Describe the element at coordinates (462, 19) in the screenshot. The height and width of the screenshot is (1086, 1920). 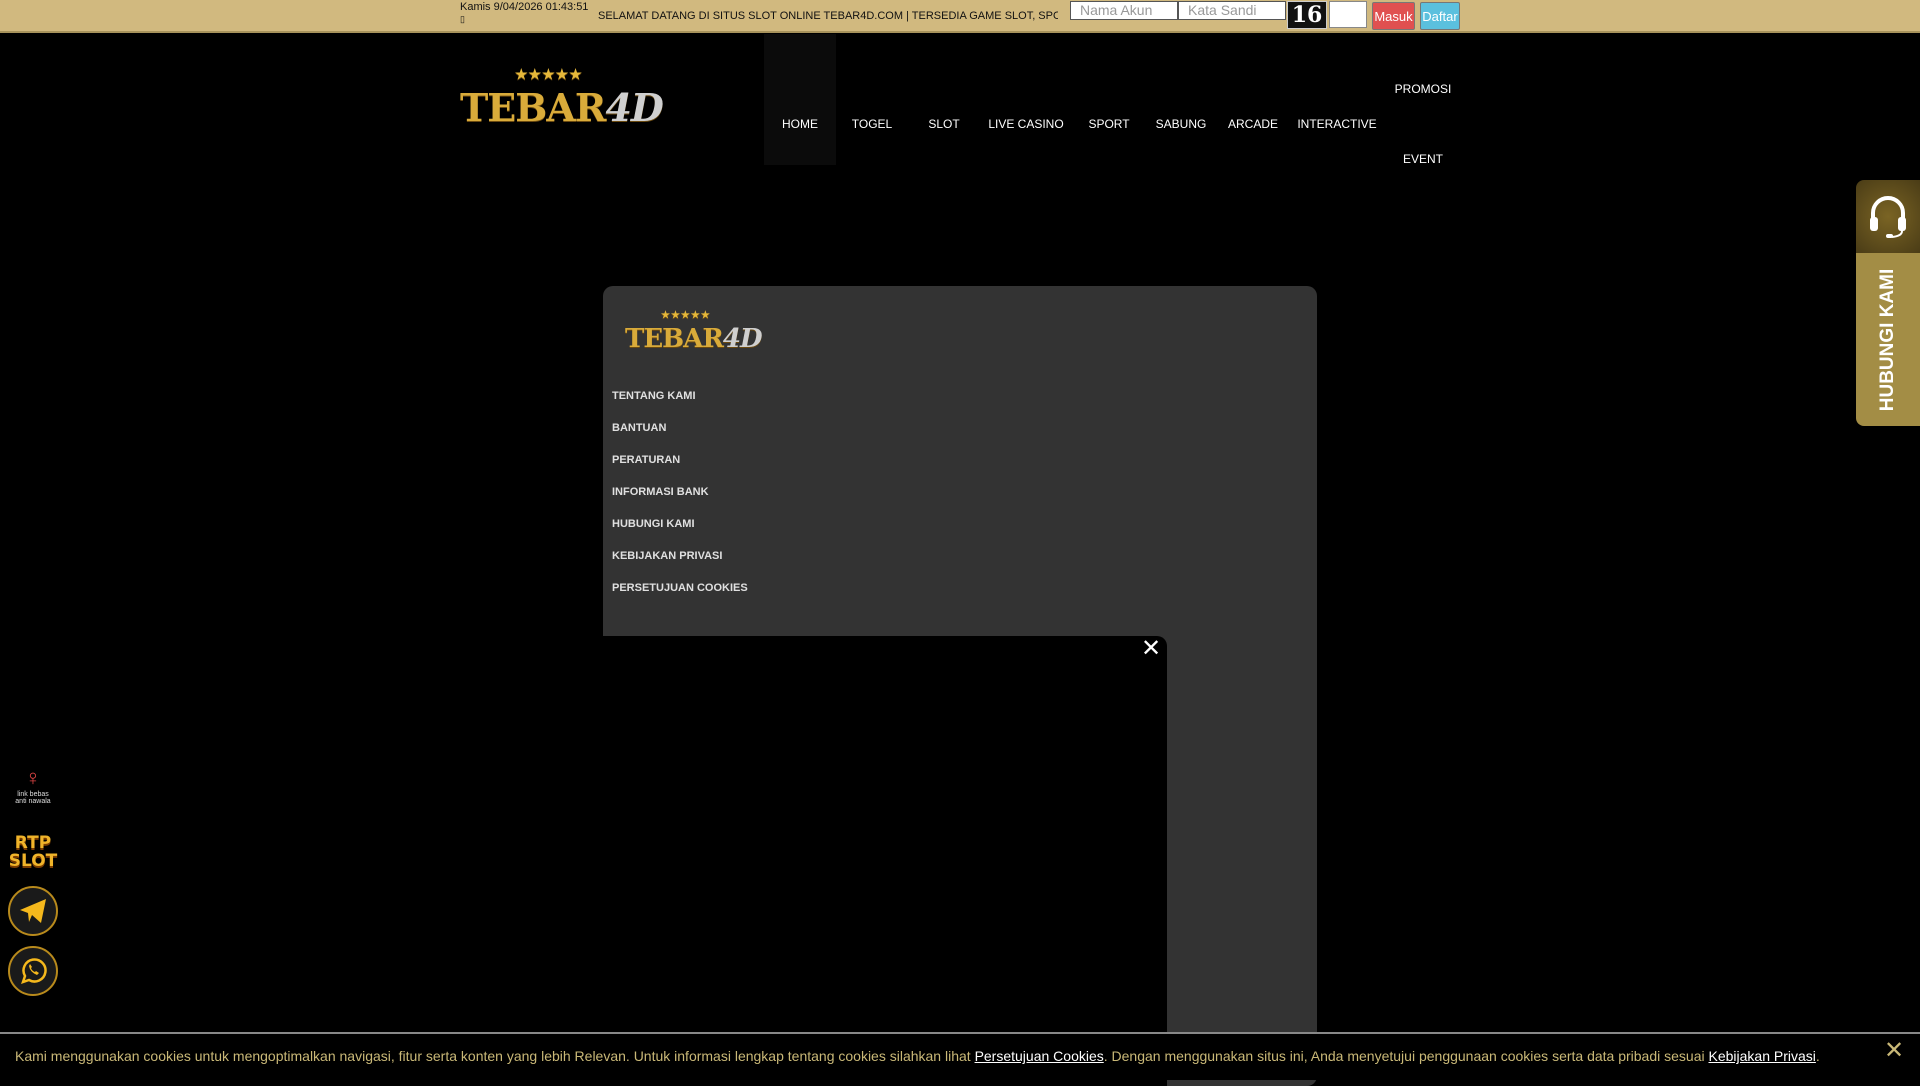
I see `clock-icon: ▯` at that location.